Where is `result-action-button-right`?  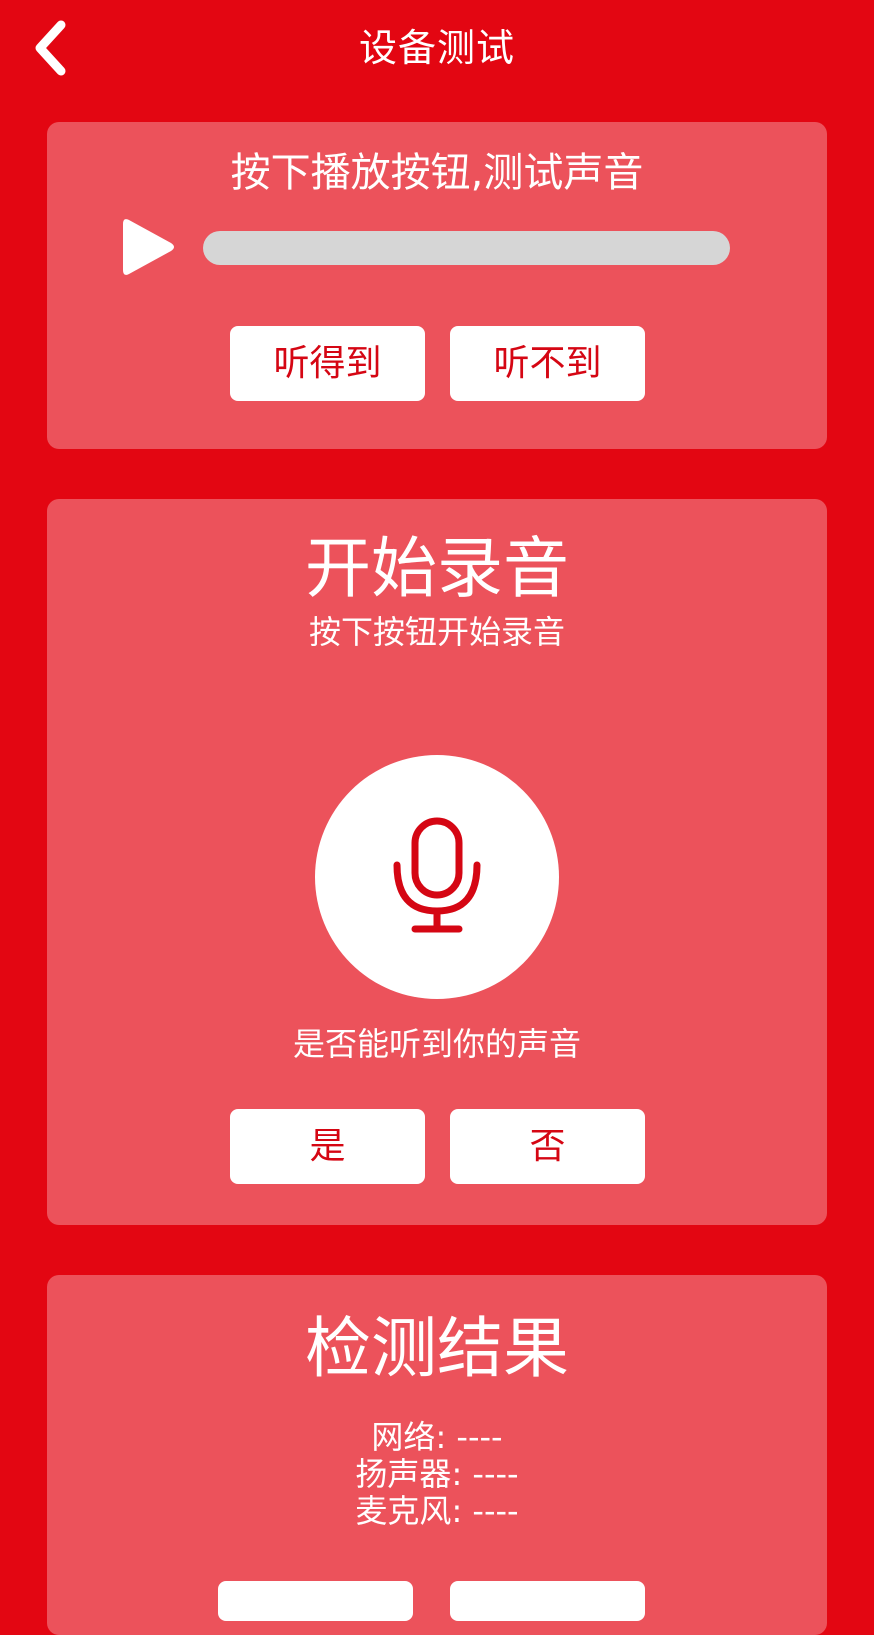 result-action-button-right is located at coordinates (547, 1601).